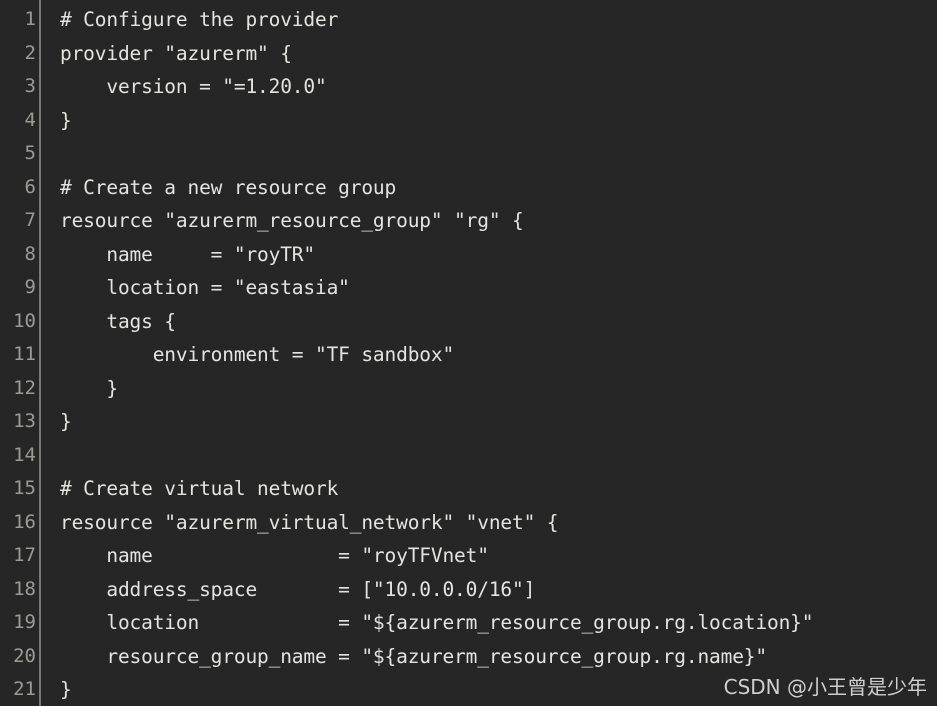  Describe the element at coordinates (498, 255) in the screenshot. I see `code-line: name = "royTR"` at that location.